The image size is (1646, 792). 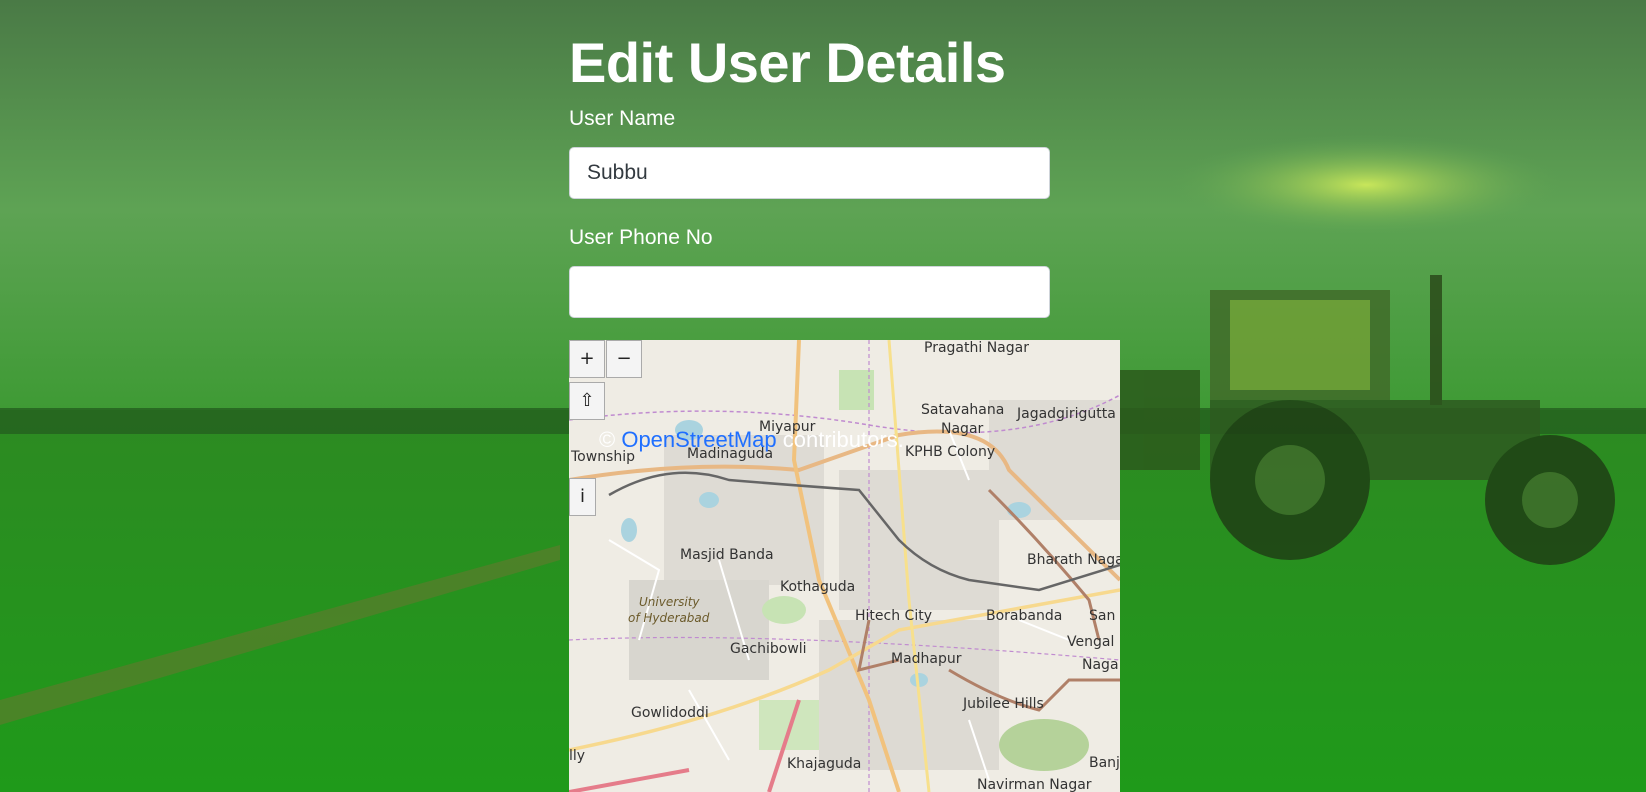 I want to click on map-attribution: © OpenStreetMap contributors., so click(x=751, y=440).